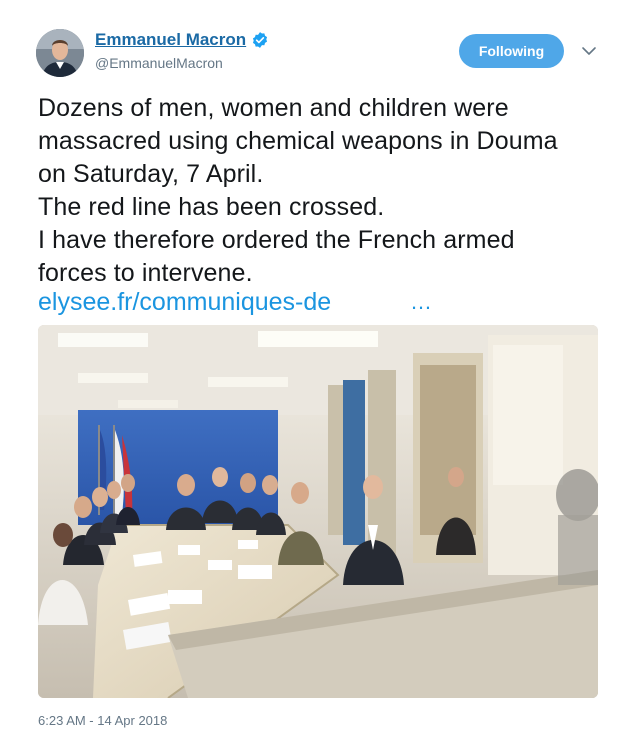 This screenshot has width=636, height=740. I want to click on tweet-text-line: forces to intervene., so click(145, 273).